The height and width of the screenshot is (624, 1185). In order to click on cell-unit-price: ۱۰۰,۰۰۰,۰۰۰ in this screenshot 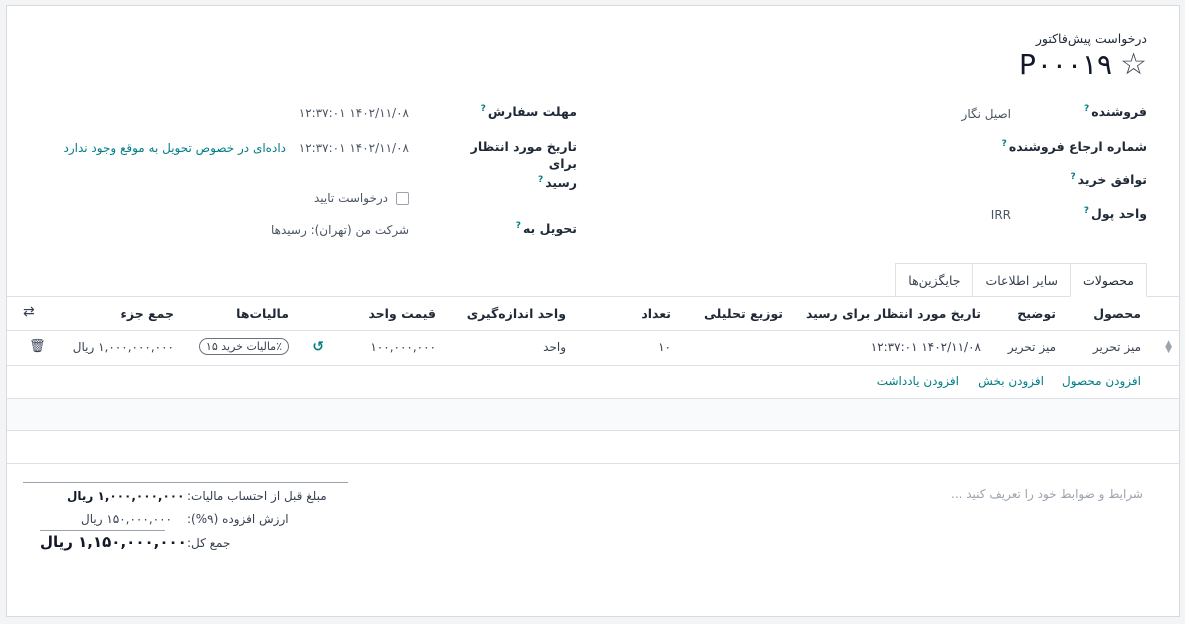, I will do `click(403, 347)`.